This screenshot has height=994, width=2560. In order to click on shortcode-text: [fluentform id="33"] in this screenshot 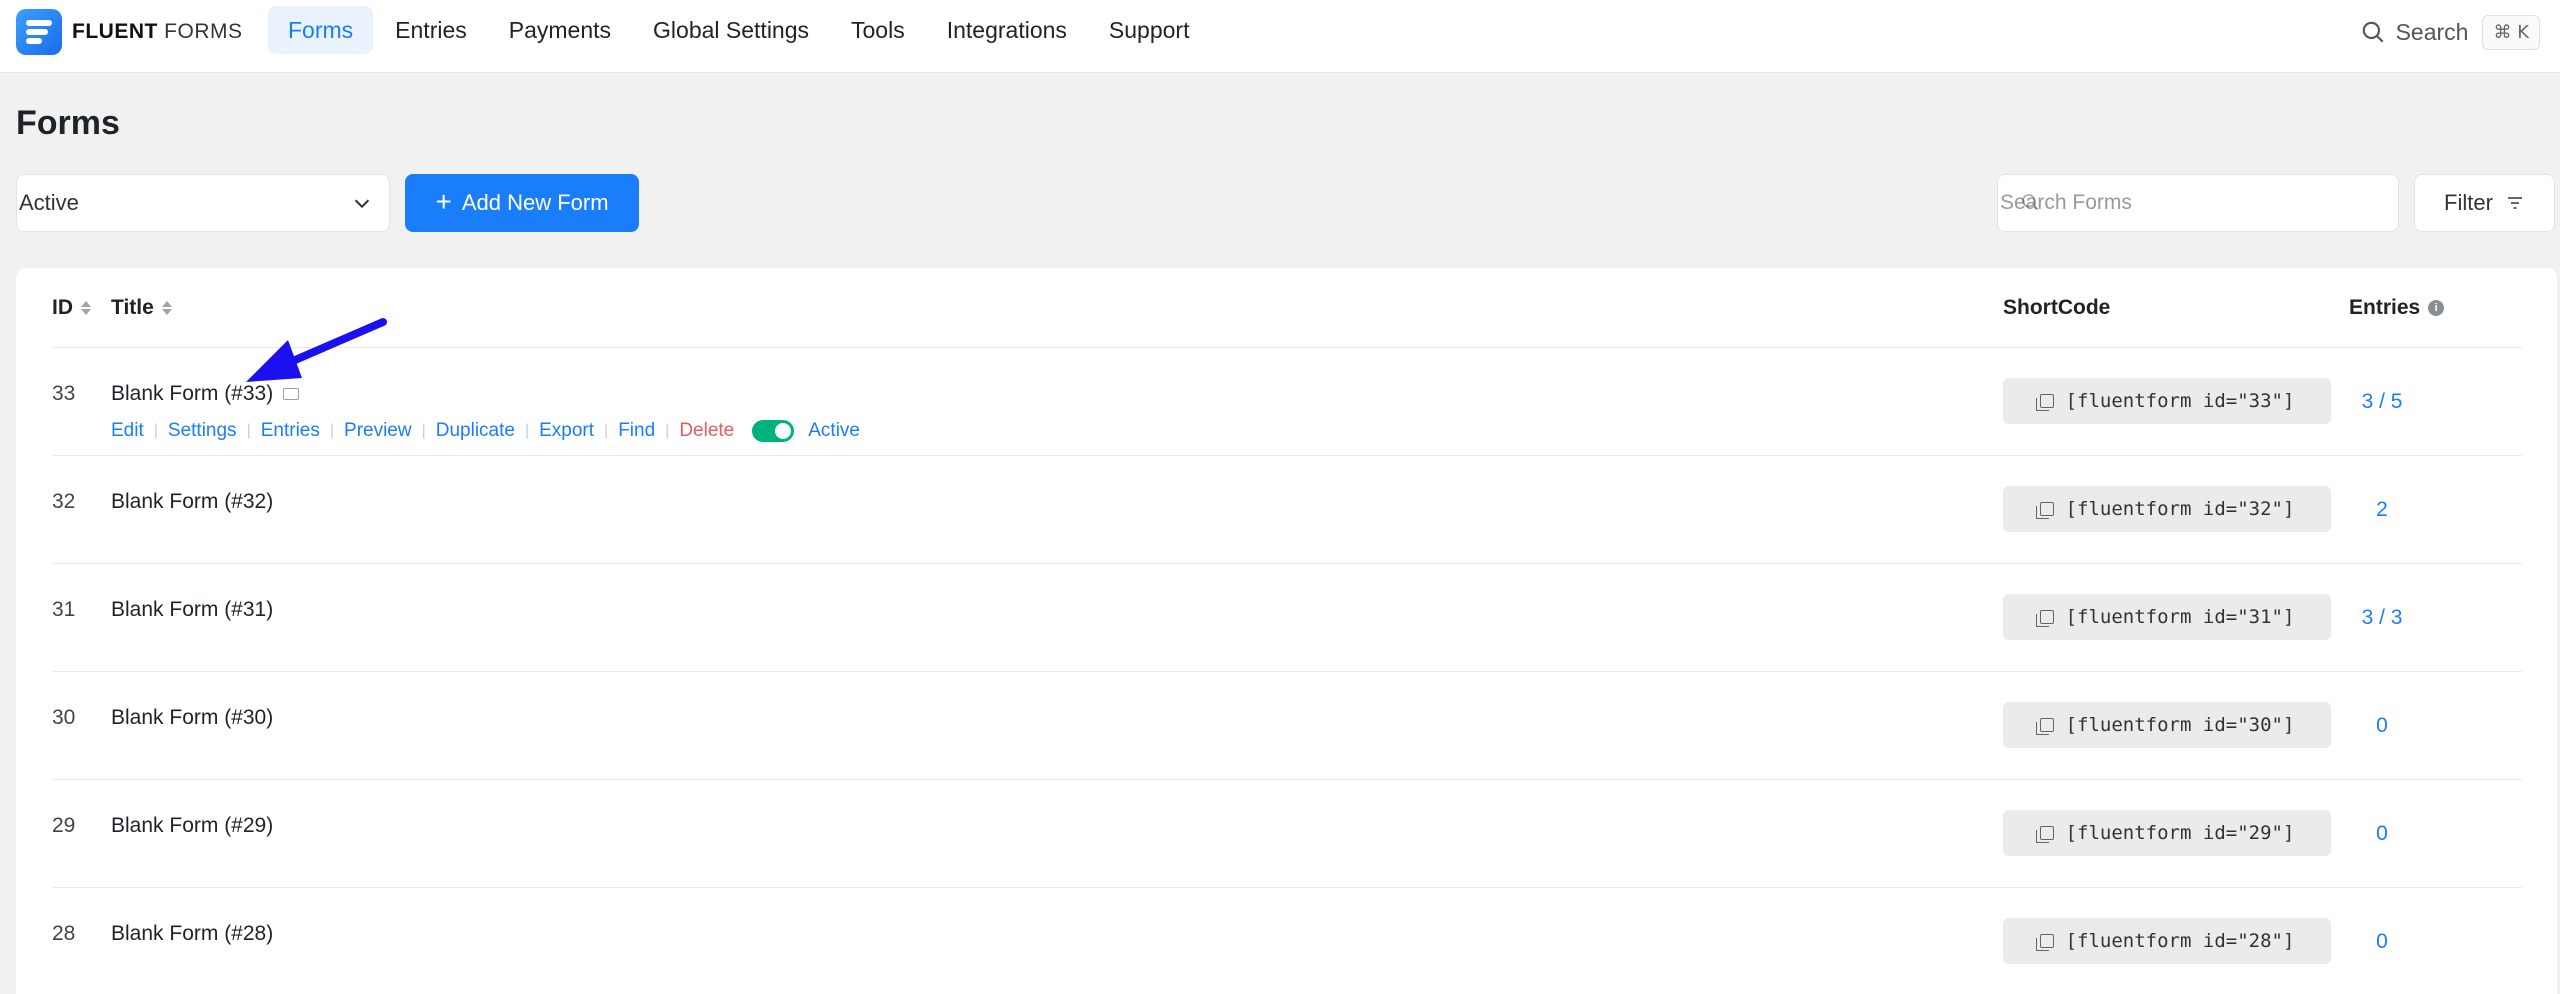, I will do `click(2180, 401)`.